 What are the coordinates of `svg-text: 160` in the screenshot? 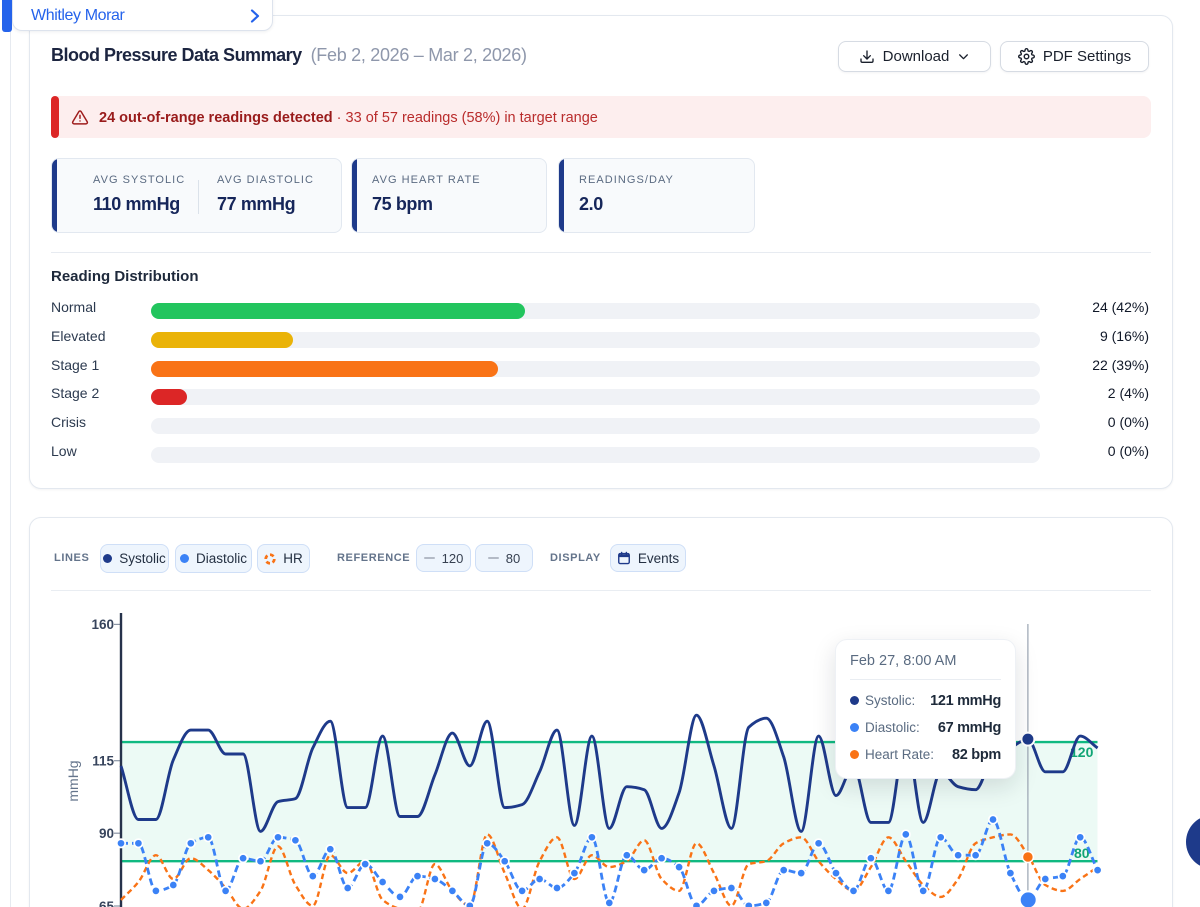 It's located at (102, 624).